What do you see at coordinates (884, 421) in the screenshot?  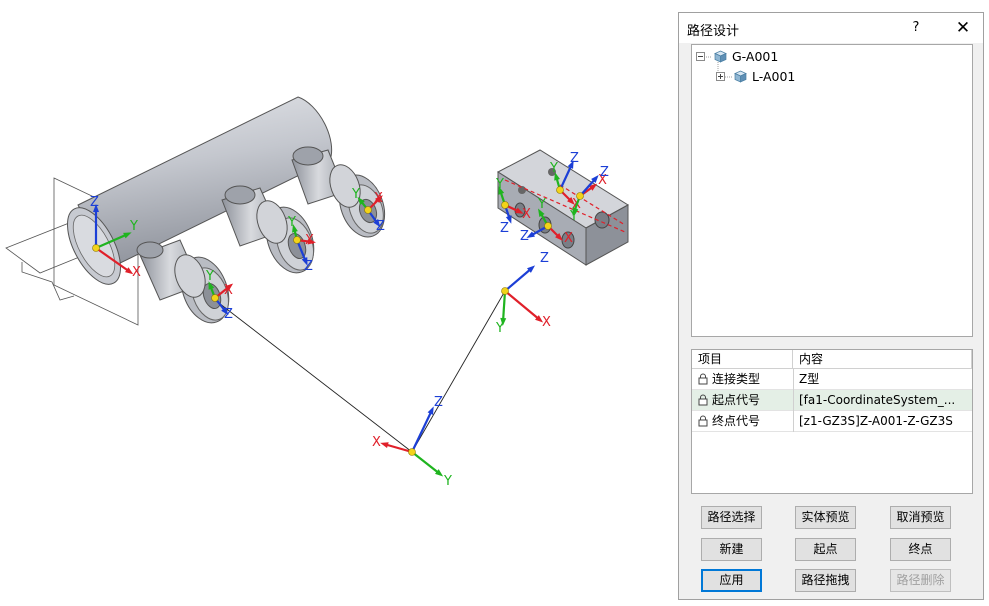 I see `grid-cell-value: [z1-GZ3S]Z-A001-Z-GZ3S` at bounding box center [884, 421].